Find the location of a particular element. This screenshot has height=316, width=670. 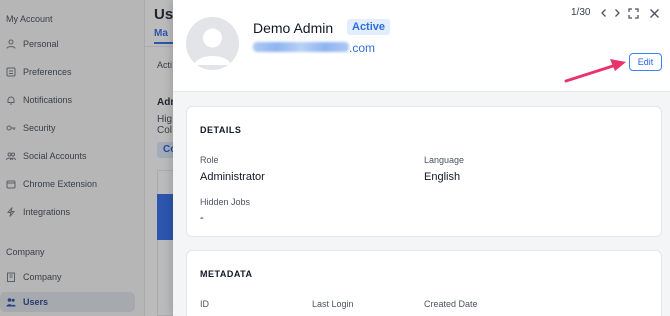

pagination-counter: 1/30 is located at coordinates (581, 12).